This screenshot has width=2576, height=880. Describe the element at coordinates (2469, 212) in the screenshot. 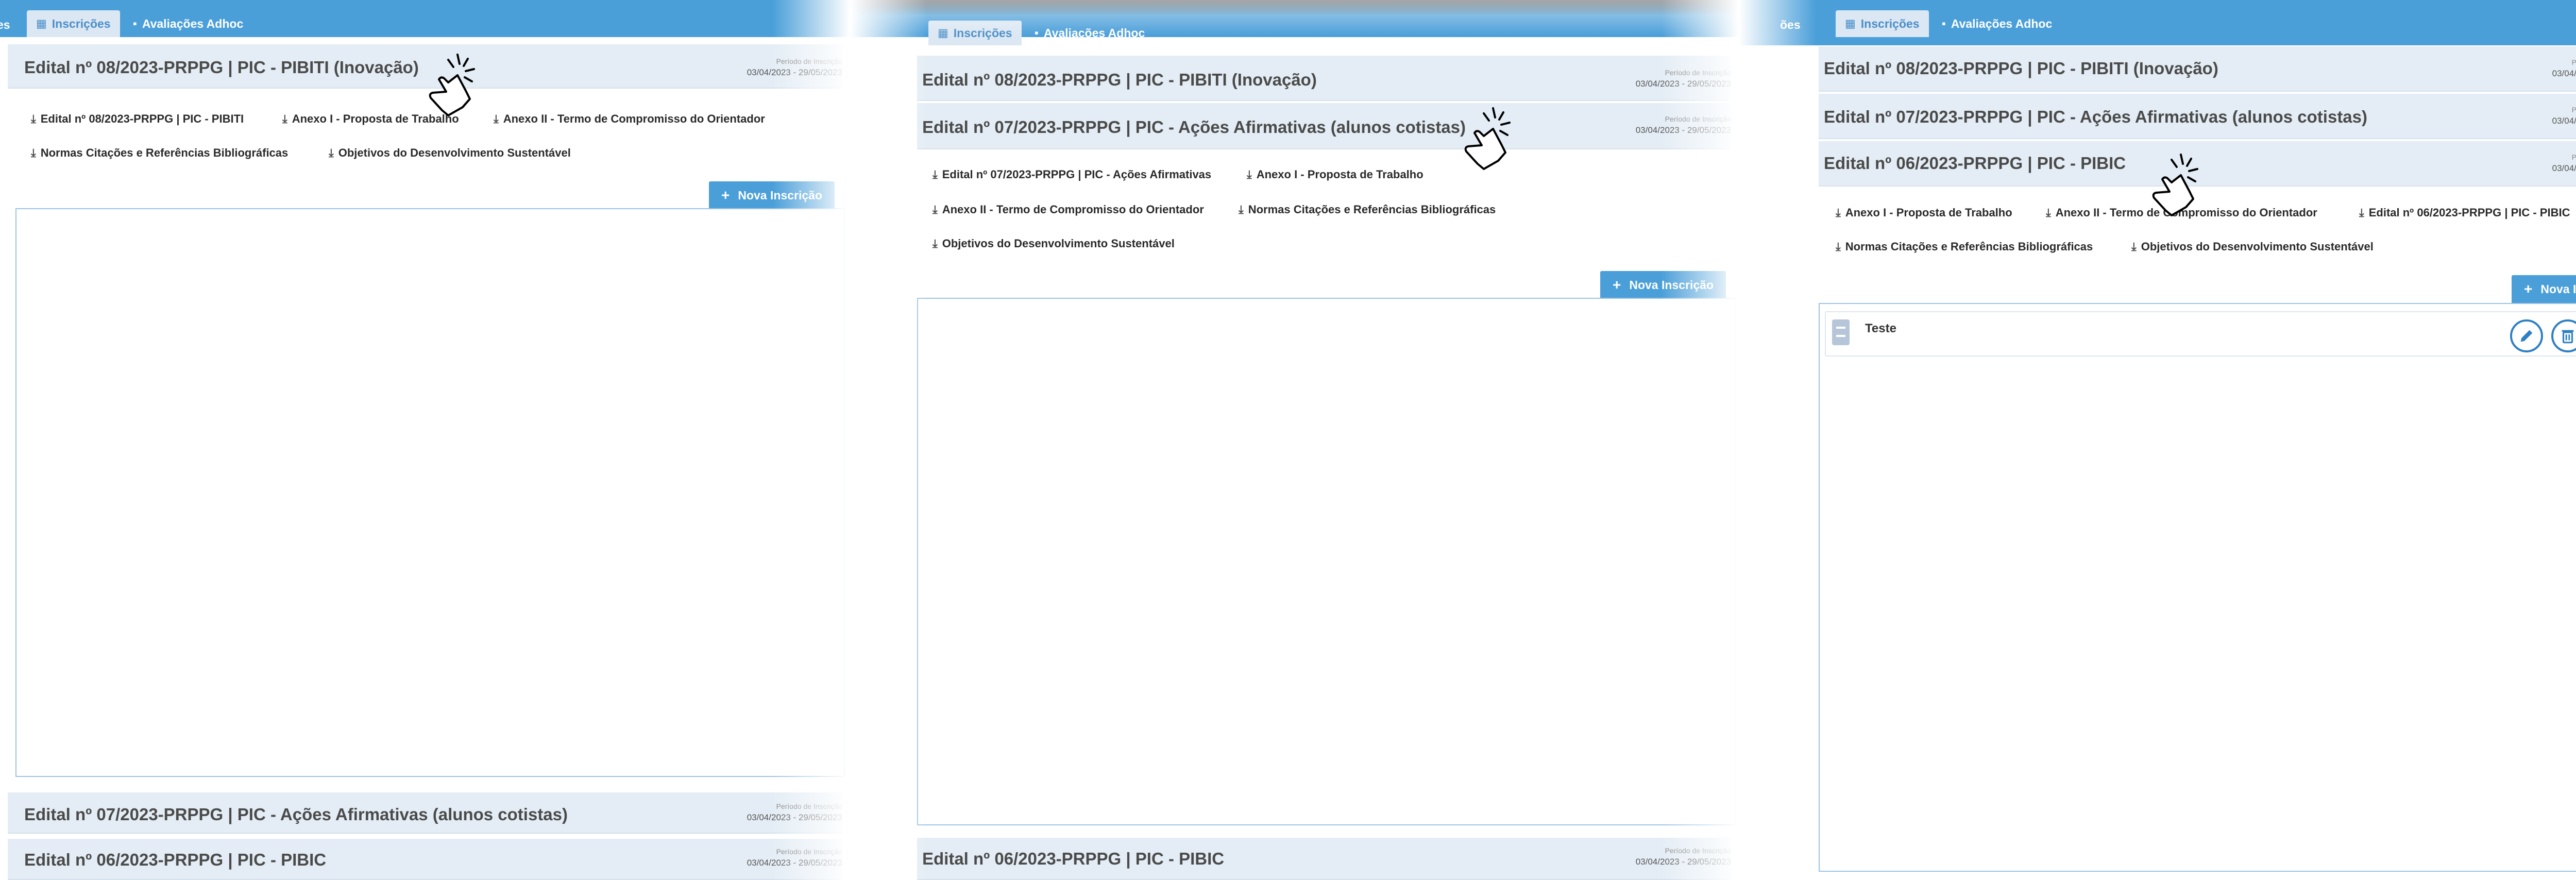

I see `download-label: Edital nº 06/2023-PRPPG | PIC - PIBIC` at that location.